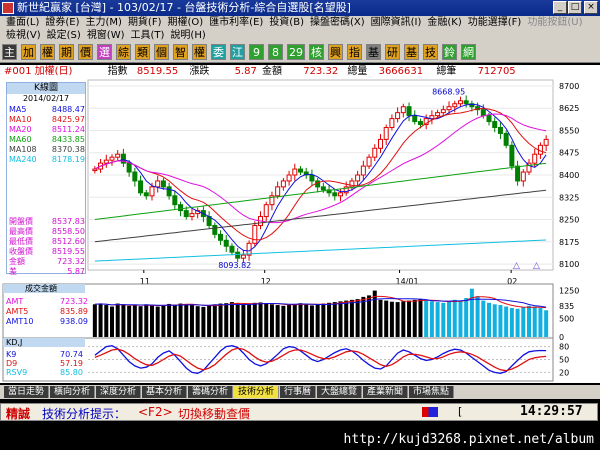 The height and width of the screenshot is (450, 600). What do you see at coordinates (256, 392) in the screenshot?
I see `tab-5: 技術分析` at bounding box center [256, 392].